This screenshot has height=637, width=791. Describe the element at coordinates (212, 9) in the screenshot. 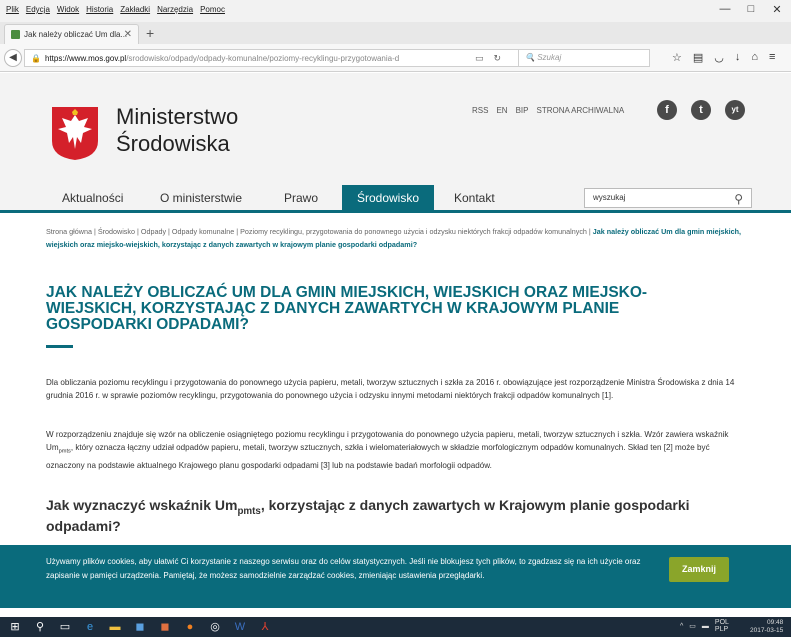

I see `menu-pomoc: Pomoc` at that location.